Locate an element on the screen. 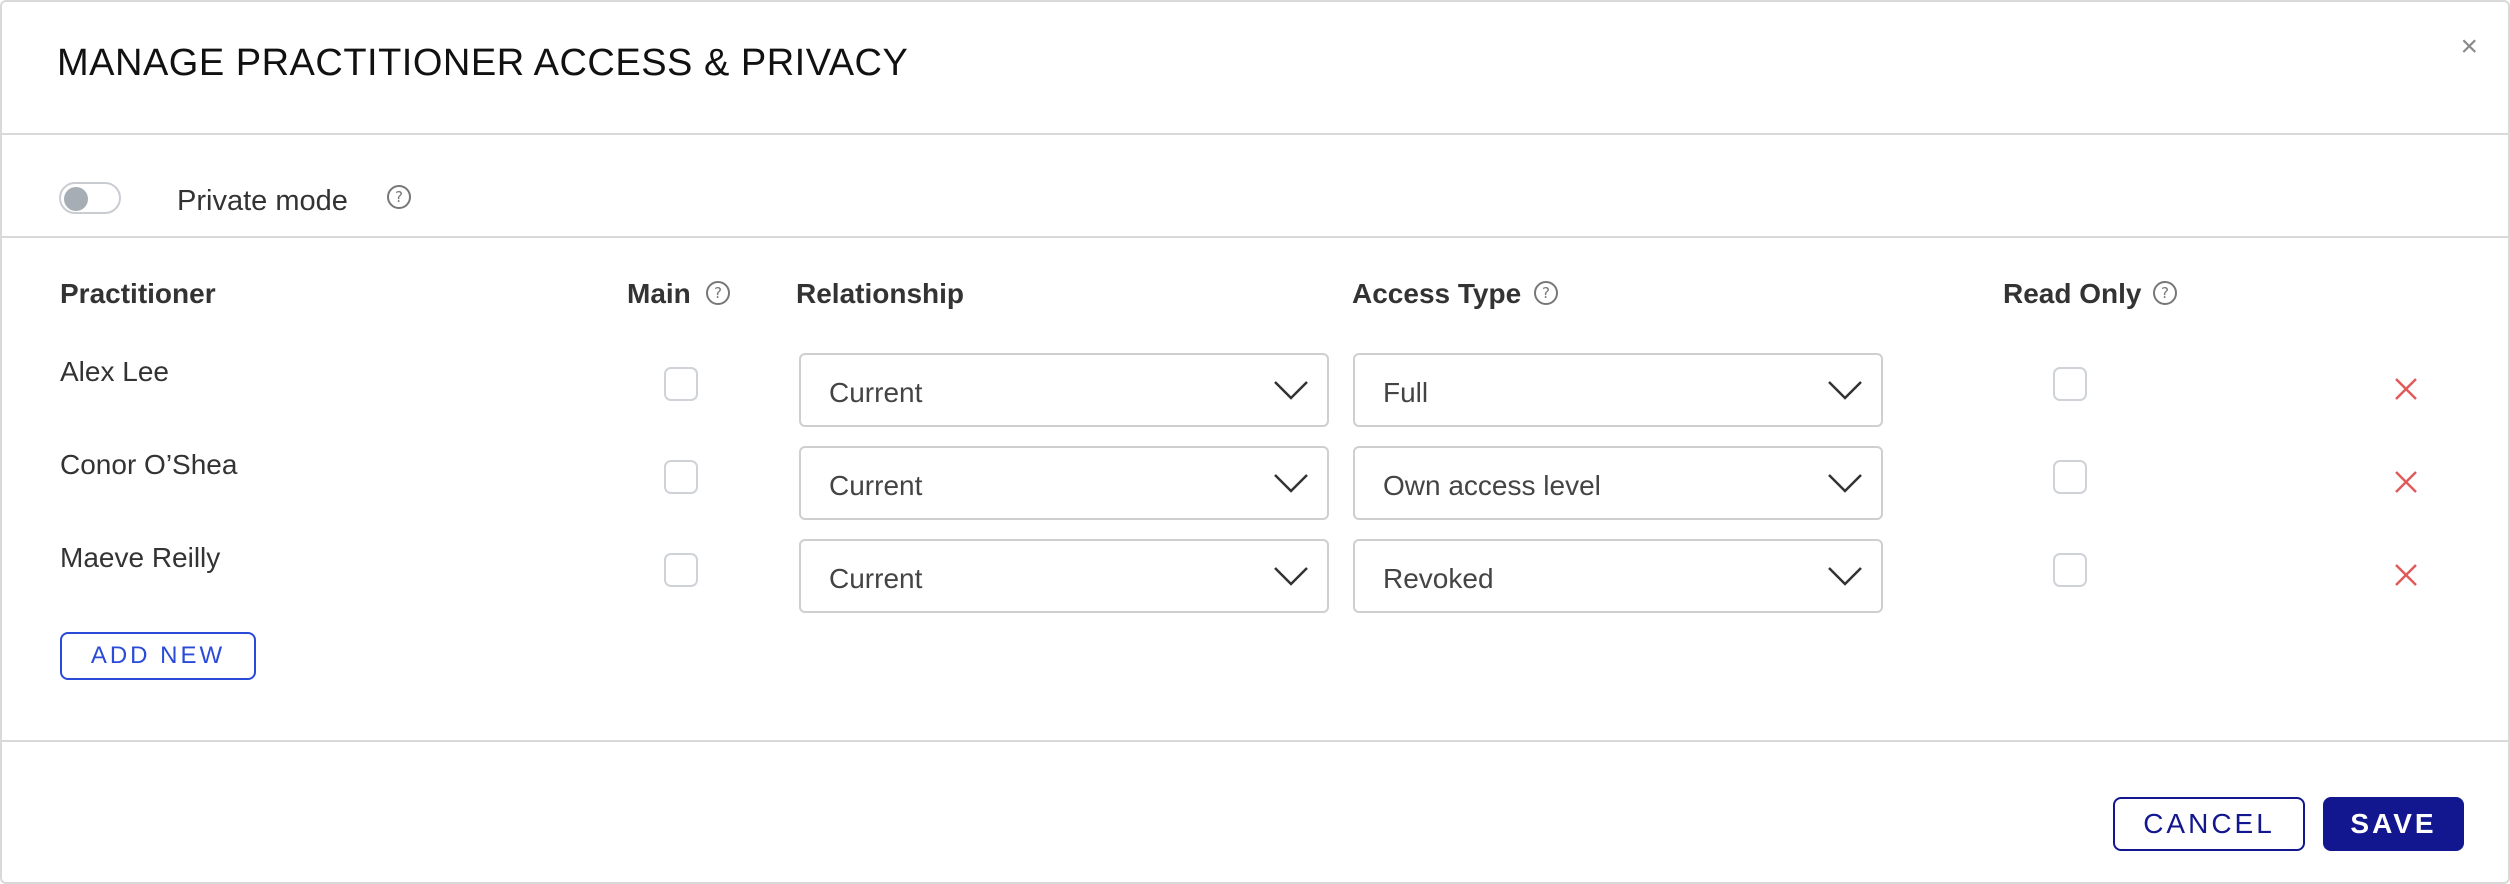 This screenshot has width=2510, height=884. main-help-icon: ? is located at coordinates (718, 293).